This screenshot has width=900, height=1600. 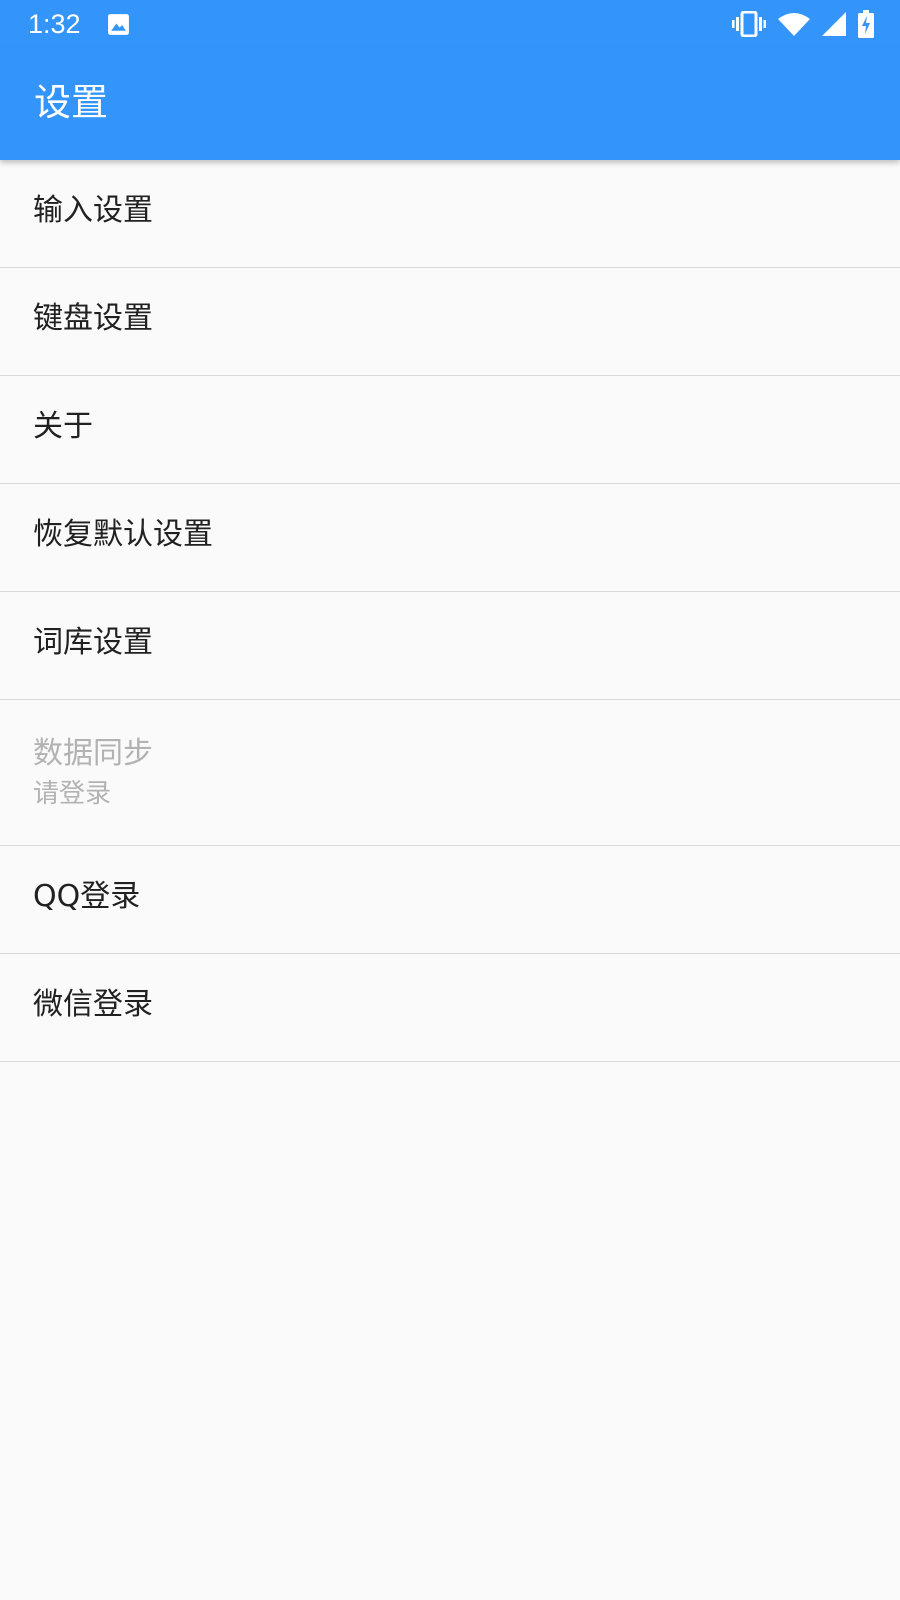 I want to click on pref-qq-login: QQ登录, so click(x=450, y=900).